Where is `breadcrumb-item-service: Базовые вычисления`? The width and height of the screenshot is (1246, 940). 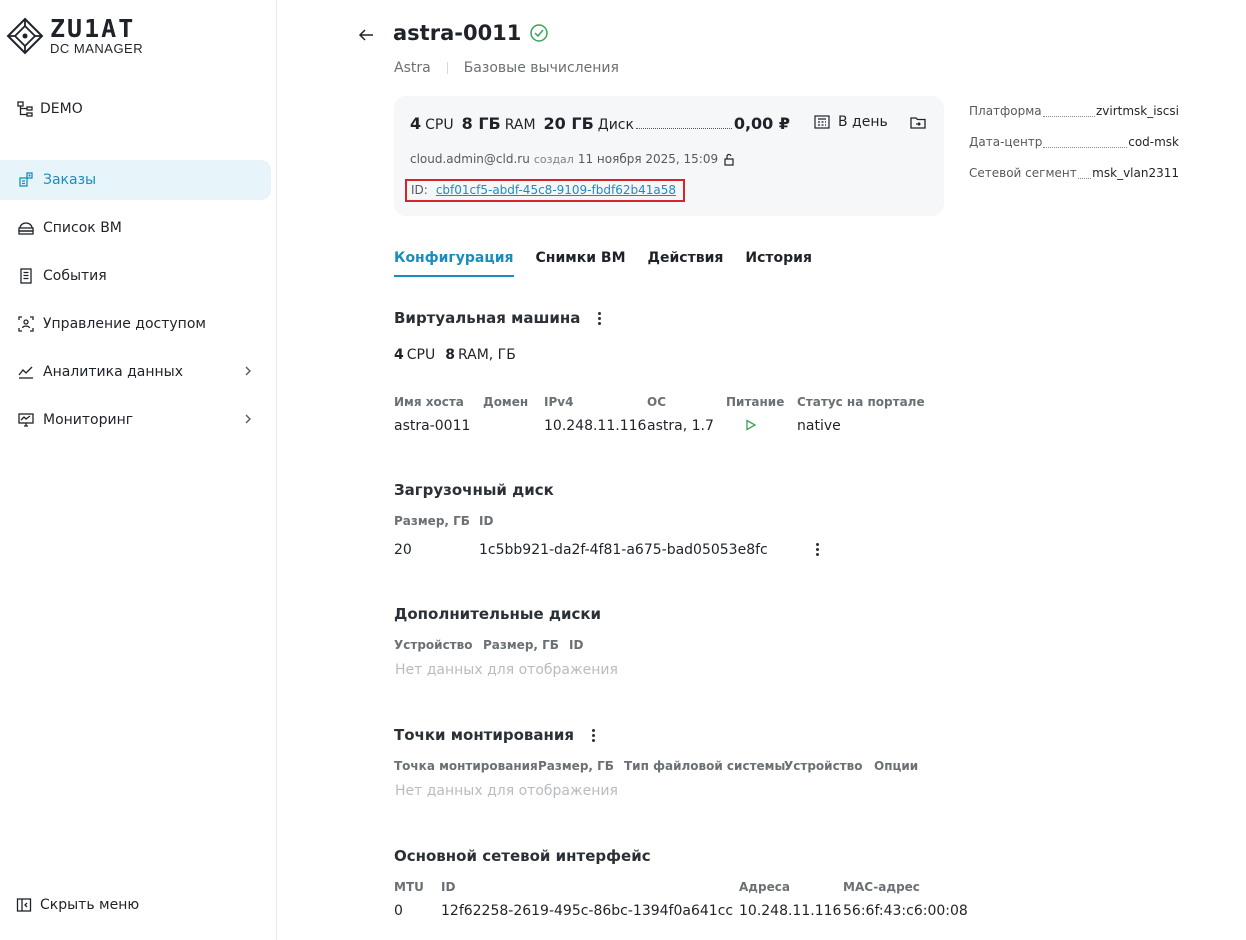
breadcrumb-item-service: Базовые вычисления is located at coordinates (541, 68).